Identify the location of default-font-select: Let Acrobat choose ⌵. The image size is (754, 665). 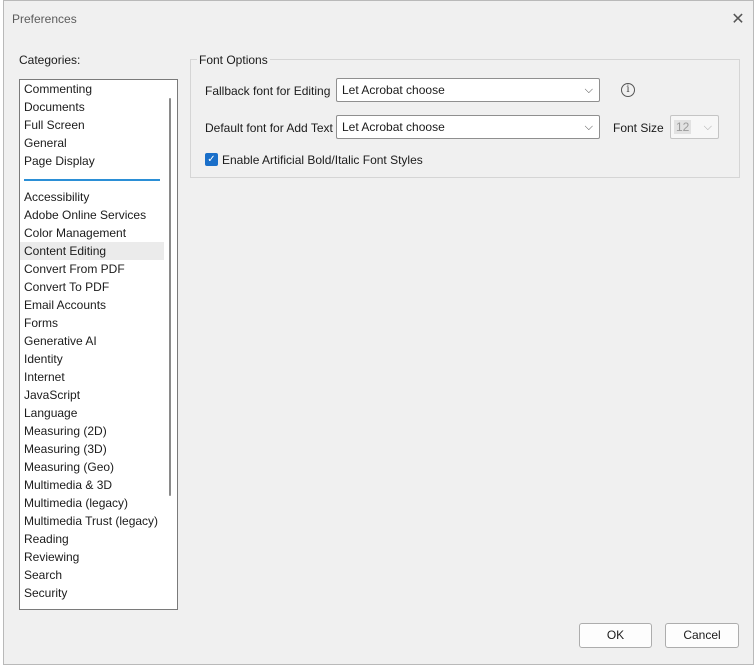
(468, 127).